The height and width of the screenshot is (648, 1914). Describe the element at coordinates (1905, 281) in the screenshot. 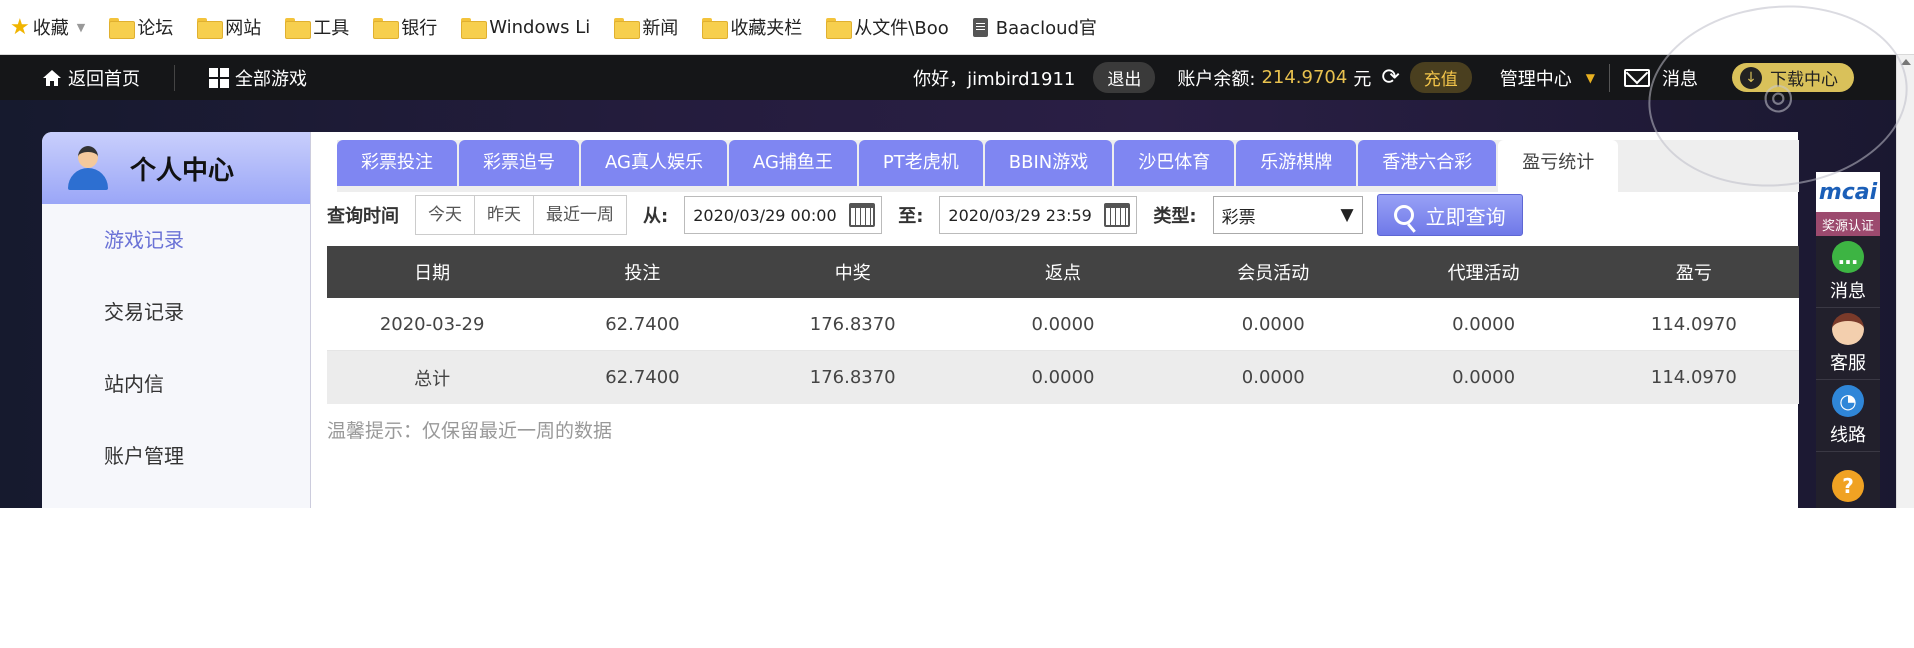

I see `page-scrollbar` at that location.